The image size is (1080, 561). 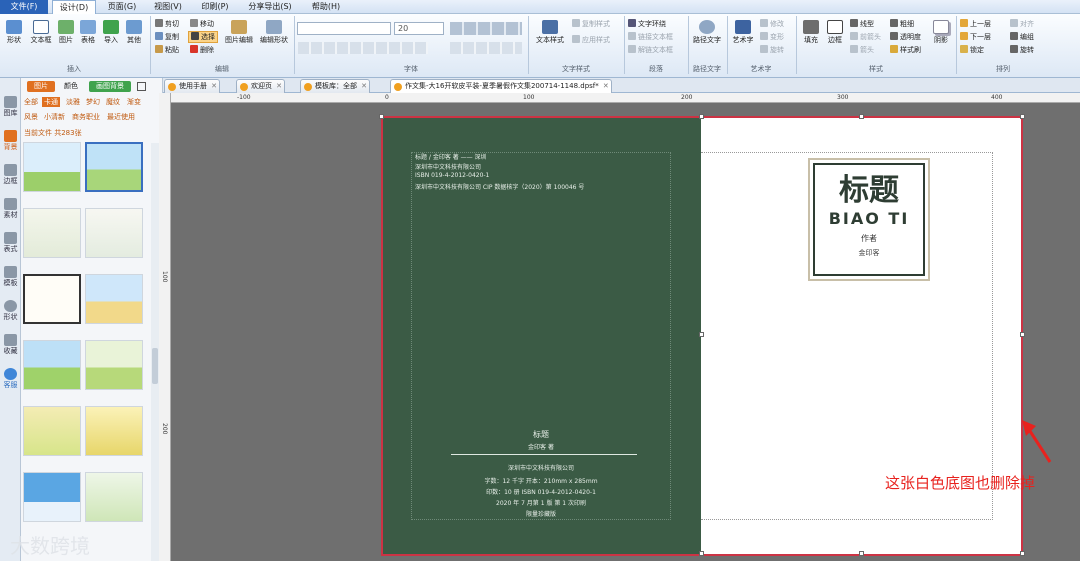 What do you see at coordinates (772, 24) in the screenshot?
I see `art-modify-button: 修改` at bounding box center [772, 24].